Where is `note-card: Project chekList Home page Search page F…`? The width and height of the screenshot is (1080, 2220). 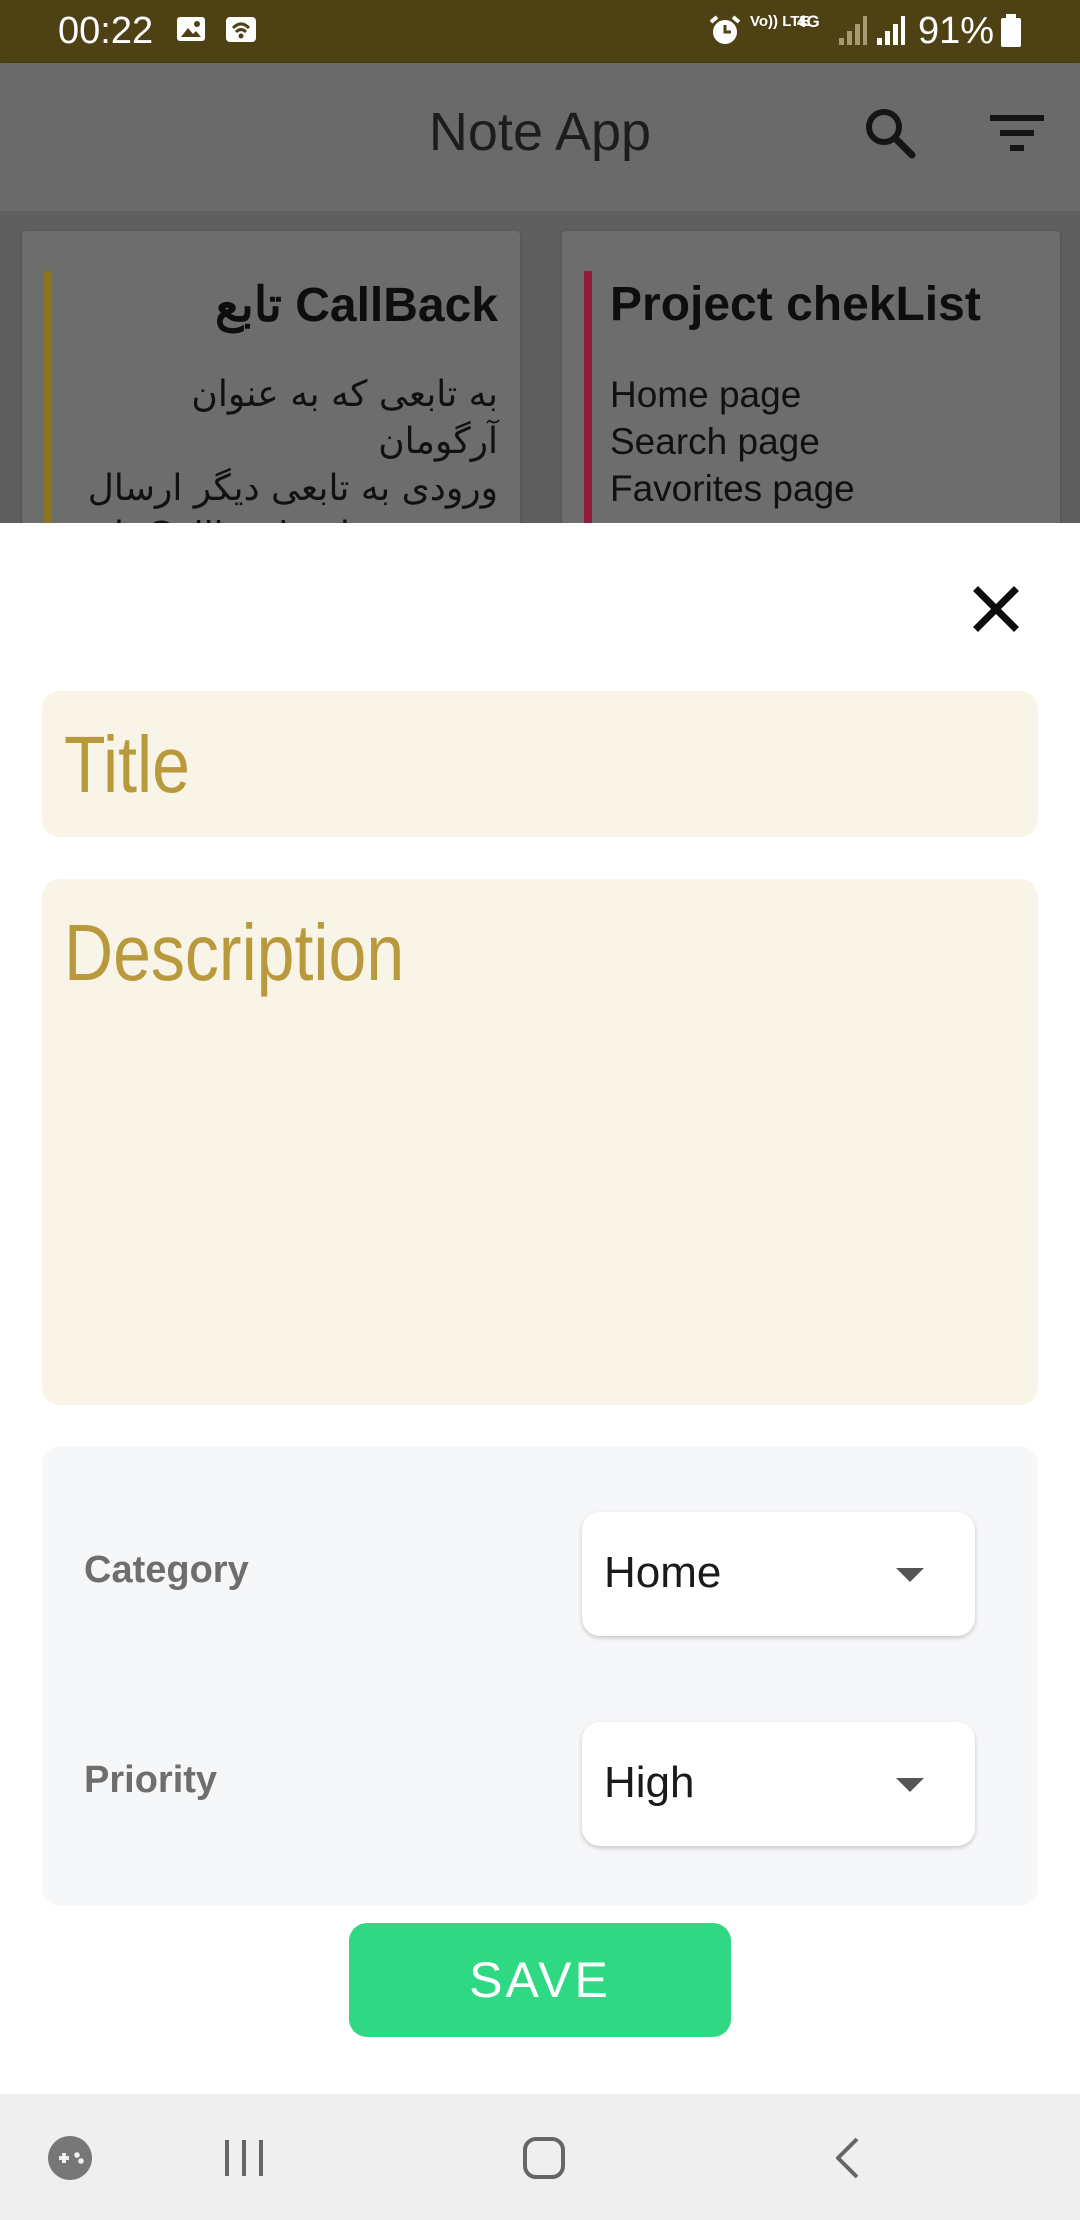 note-card: Project chekList Home page Search page F… is located at coordinates (811, 377).